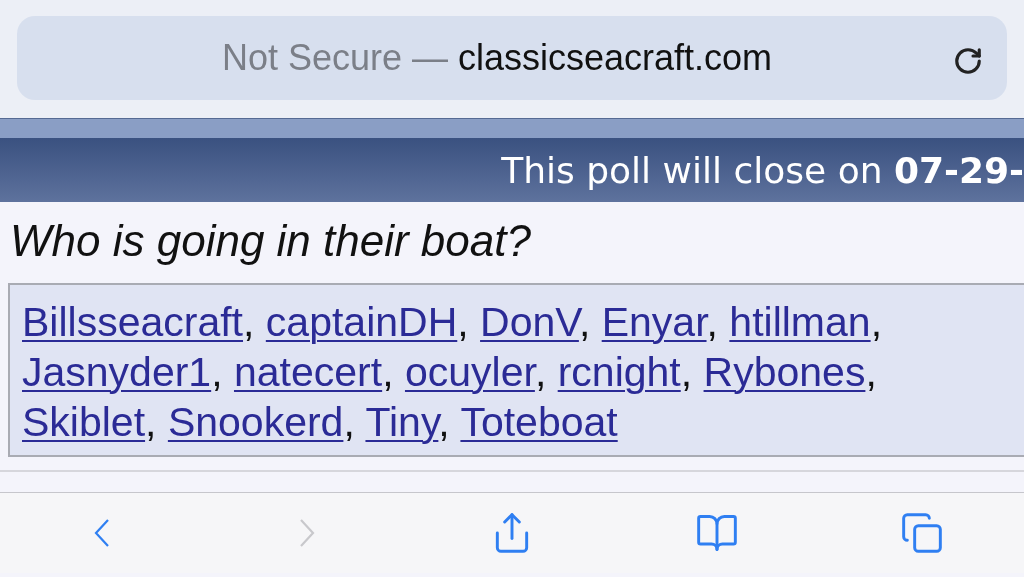 The image size is (1024, 577). What do you see at coordinates (921, 533) in the screenshot?
I see `tabs-icon` at bounding box center [921, 533].